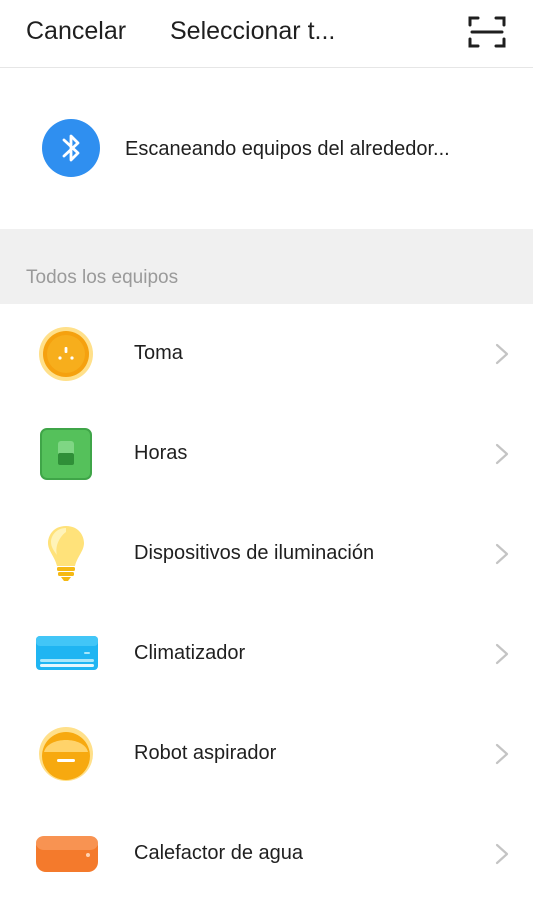  Describe the element at coordinates (266, 654) in the screenshot. I see `device-item-air-conditioner: Climatizador` at that location.